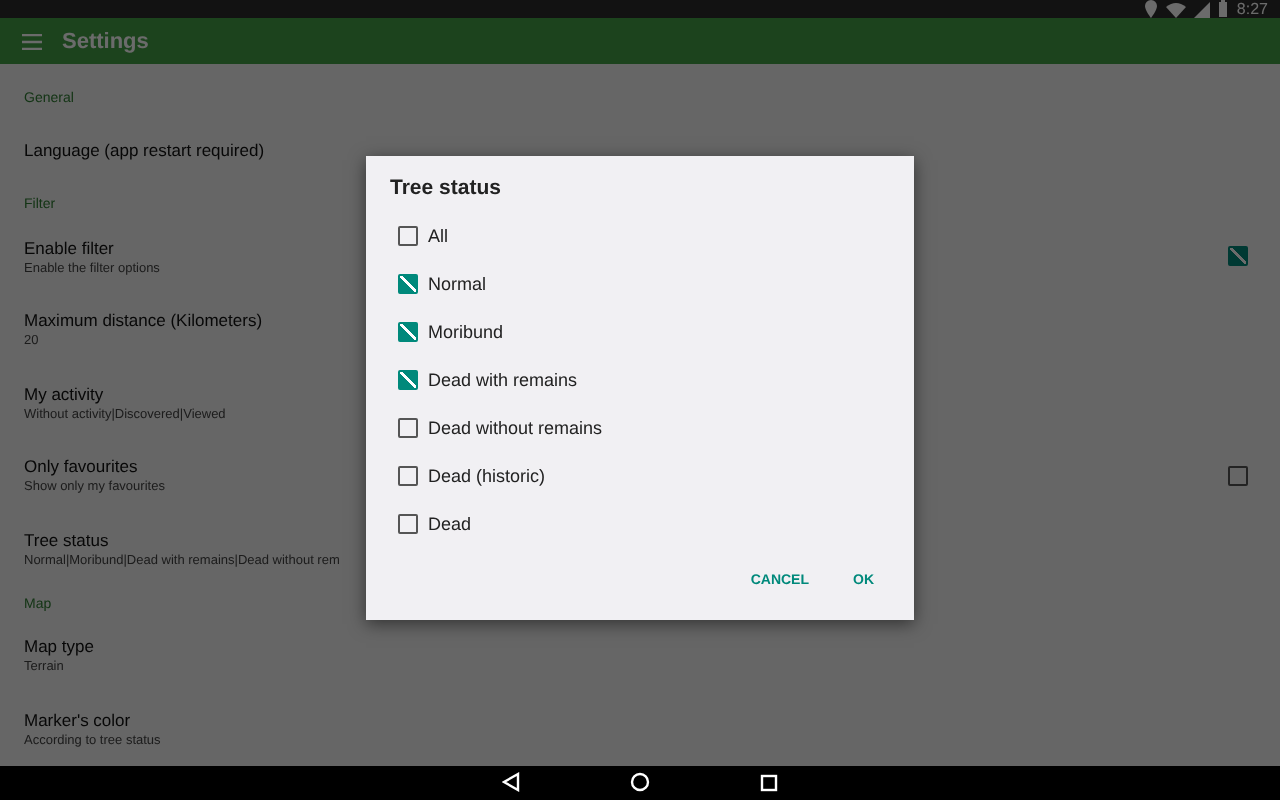 The image size is (1280, 800). Describe the element at coordinates (125, 393) in the screenshot. I see `setting-title: My activity` at that location.